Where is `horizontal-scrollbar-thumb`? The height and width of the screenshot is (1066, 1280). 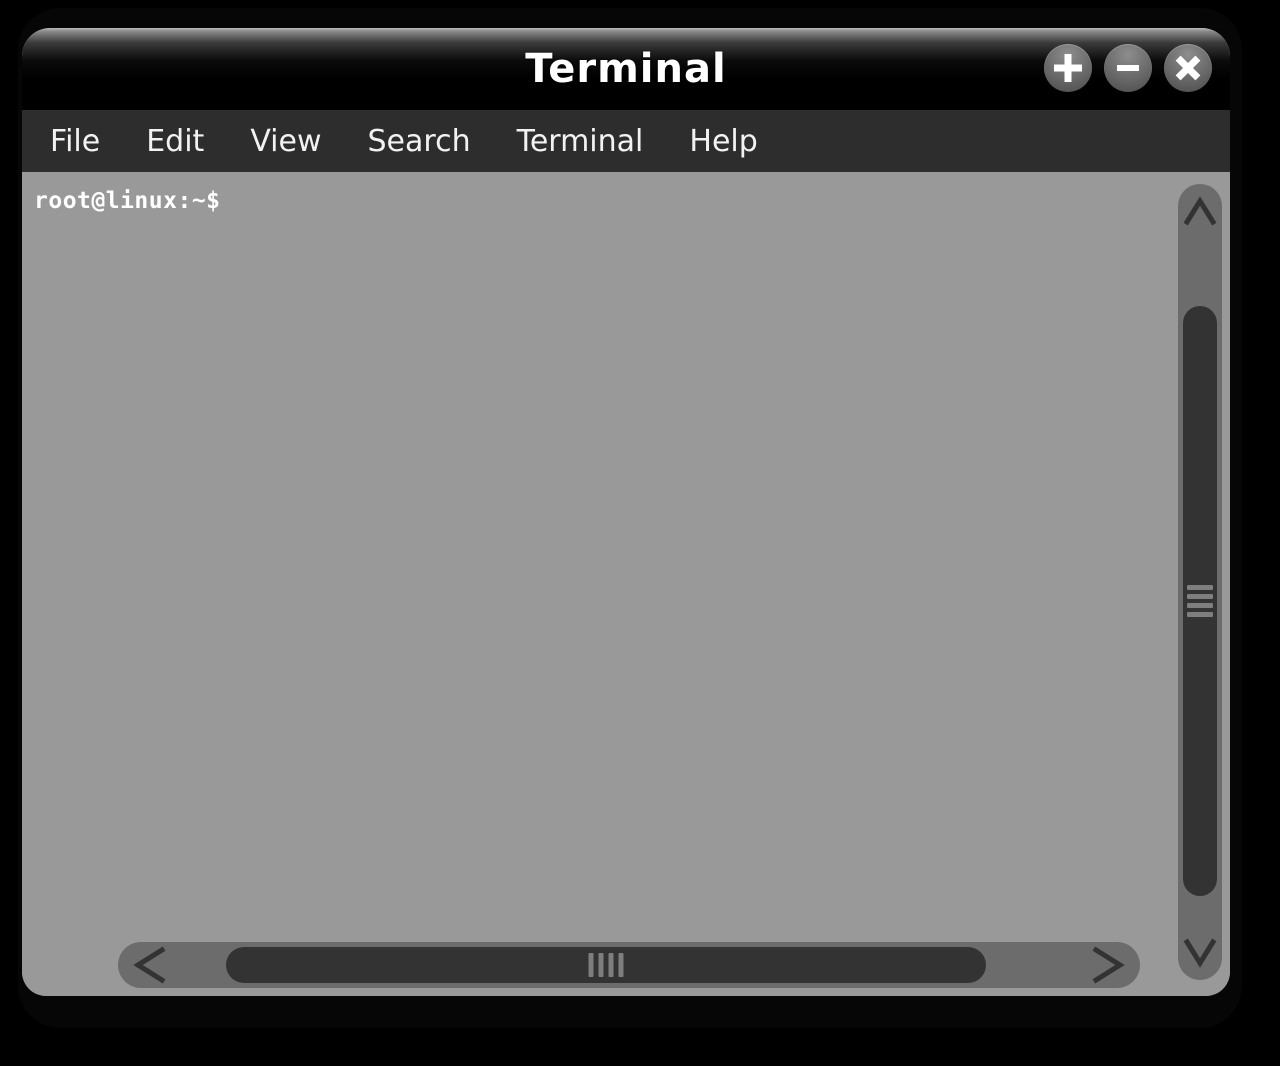 horizontal-scrollbar-thumb is located at coordinates (606, 965).